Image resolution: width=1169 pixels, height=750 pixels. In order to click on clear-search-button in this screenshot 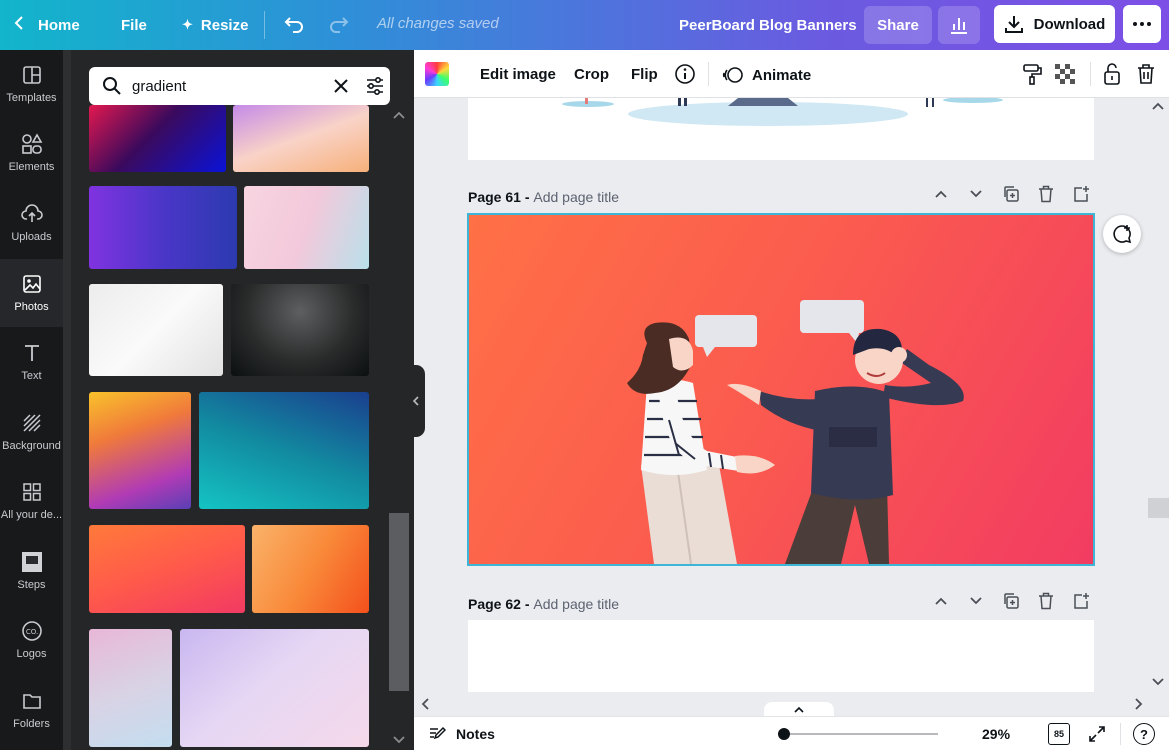, I will do `click(341, 86)`.